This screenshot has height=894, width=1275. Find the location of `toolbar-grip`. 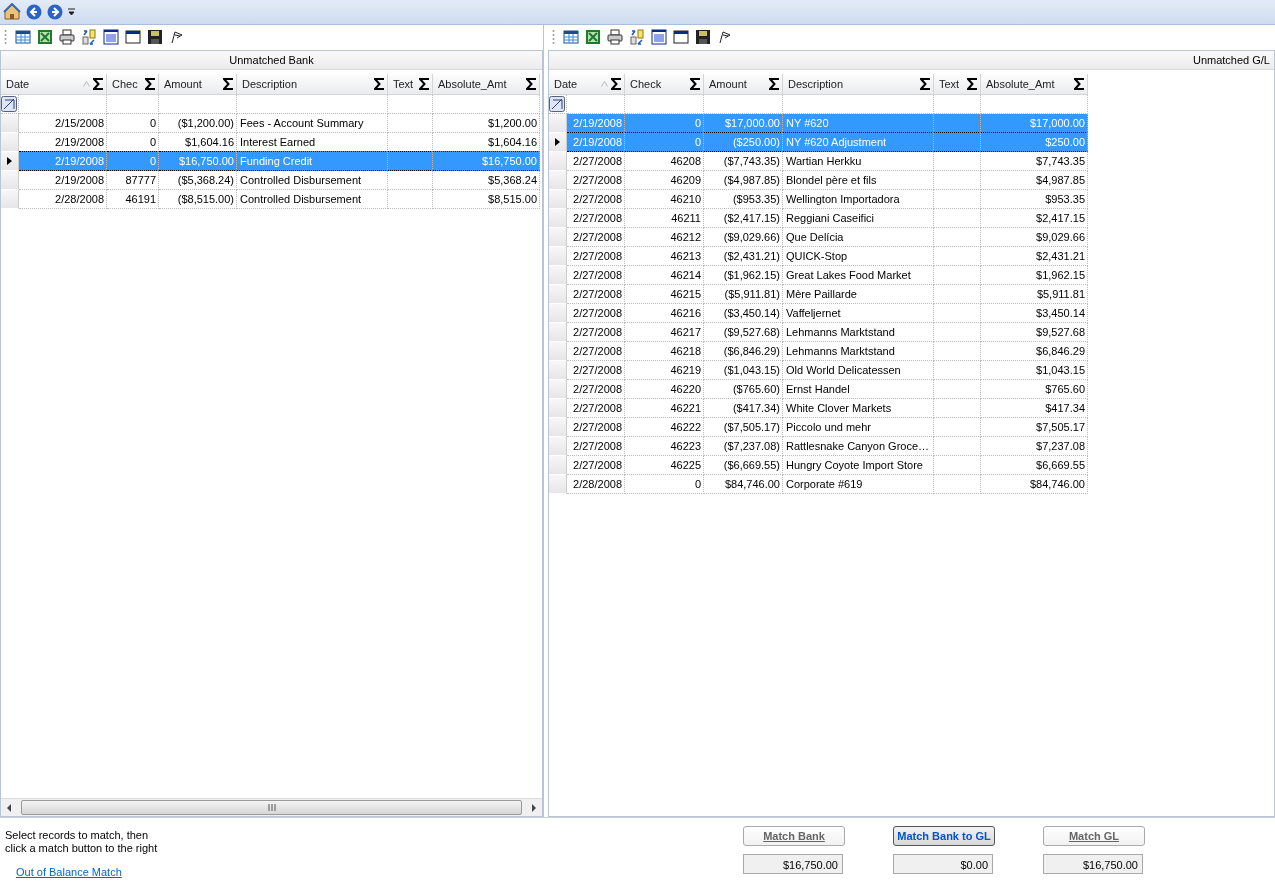

toolbar-grip is located at coordinates (5, 37).